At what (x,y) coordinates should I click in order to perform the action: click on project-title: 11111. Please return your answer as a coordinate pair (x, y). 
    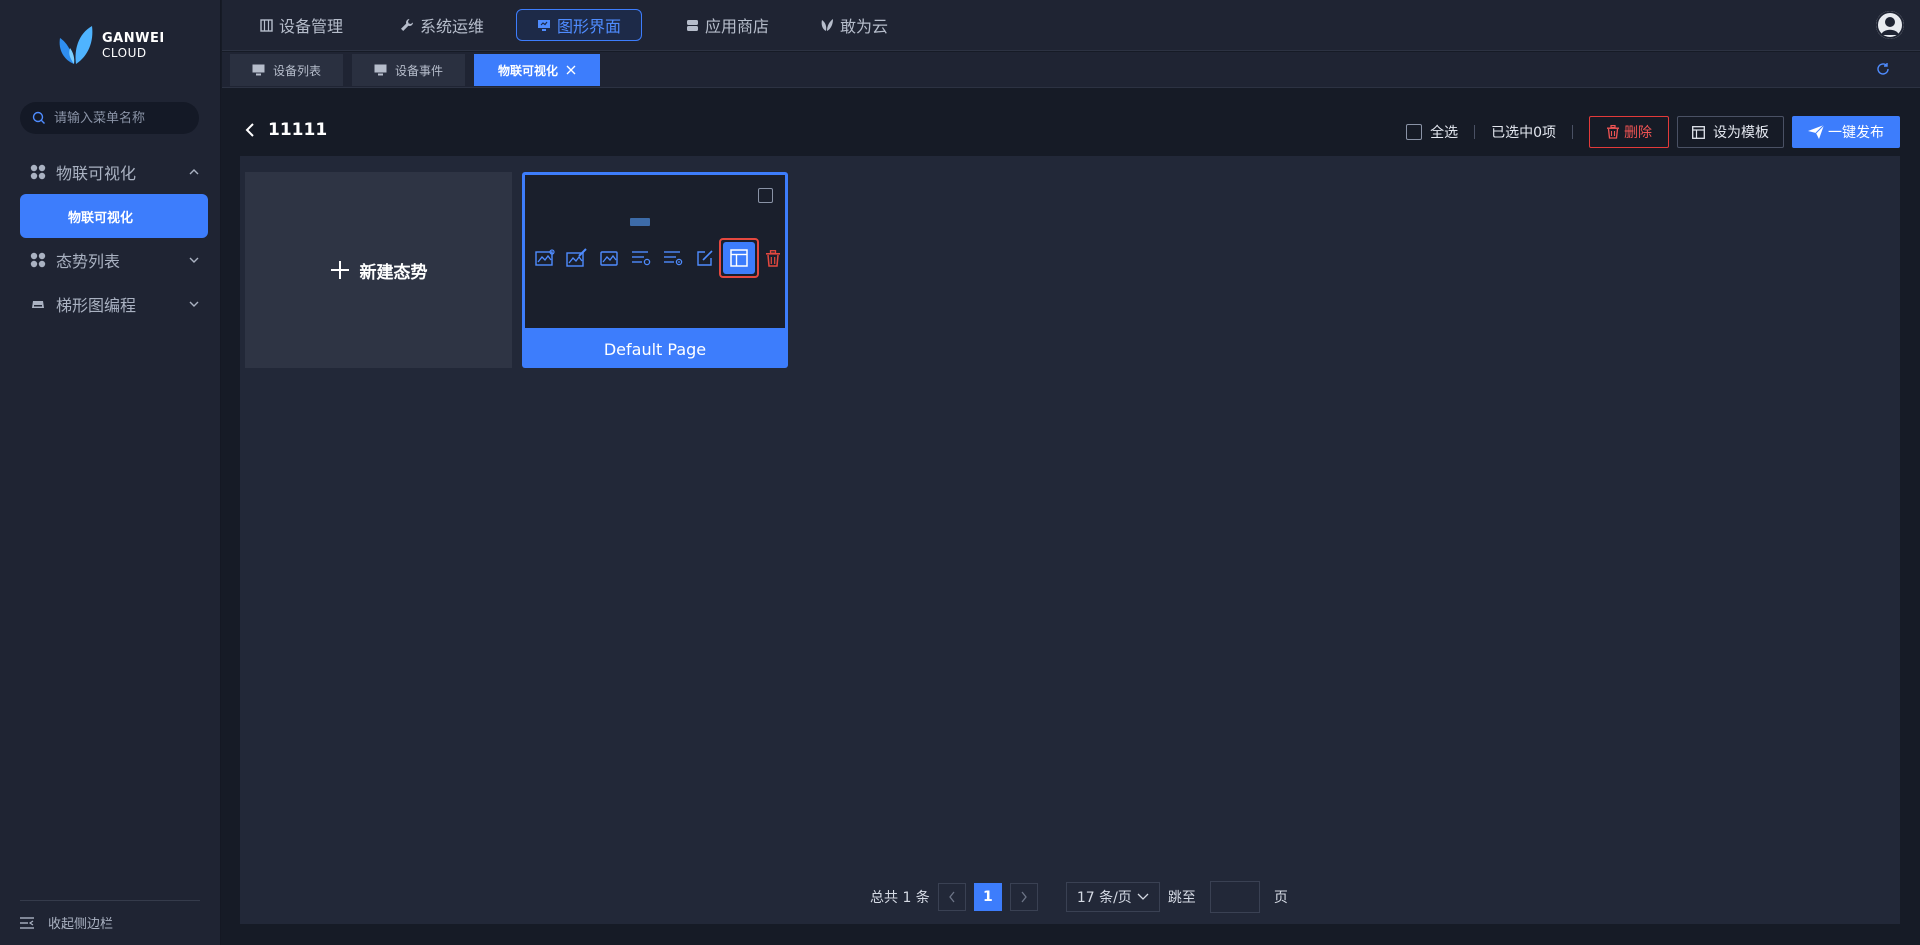
    Looking at the image, I should click on (298, 130).